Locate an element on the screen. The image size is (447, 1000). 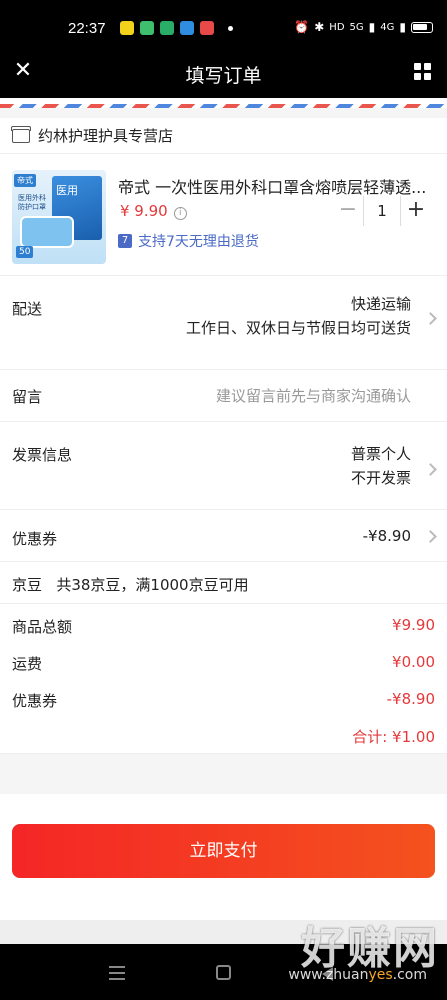
watermark-url-prefix: www.zhuan is located at coordinates (328, 975).